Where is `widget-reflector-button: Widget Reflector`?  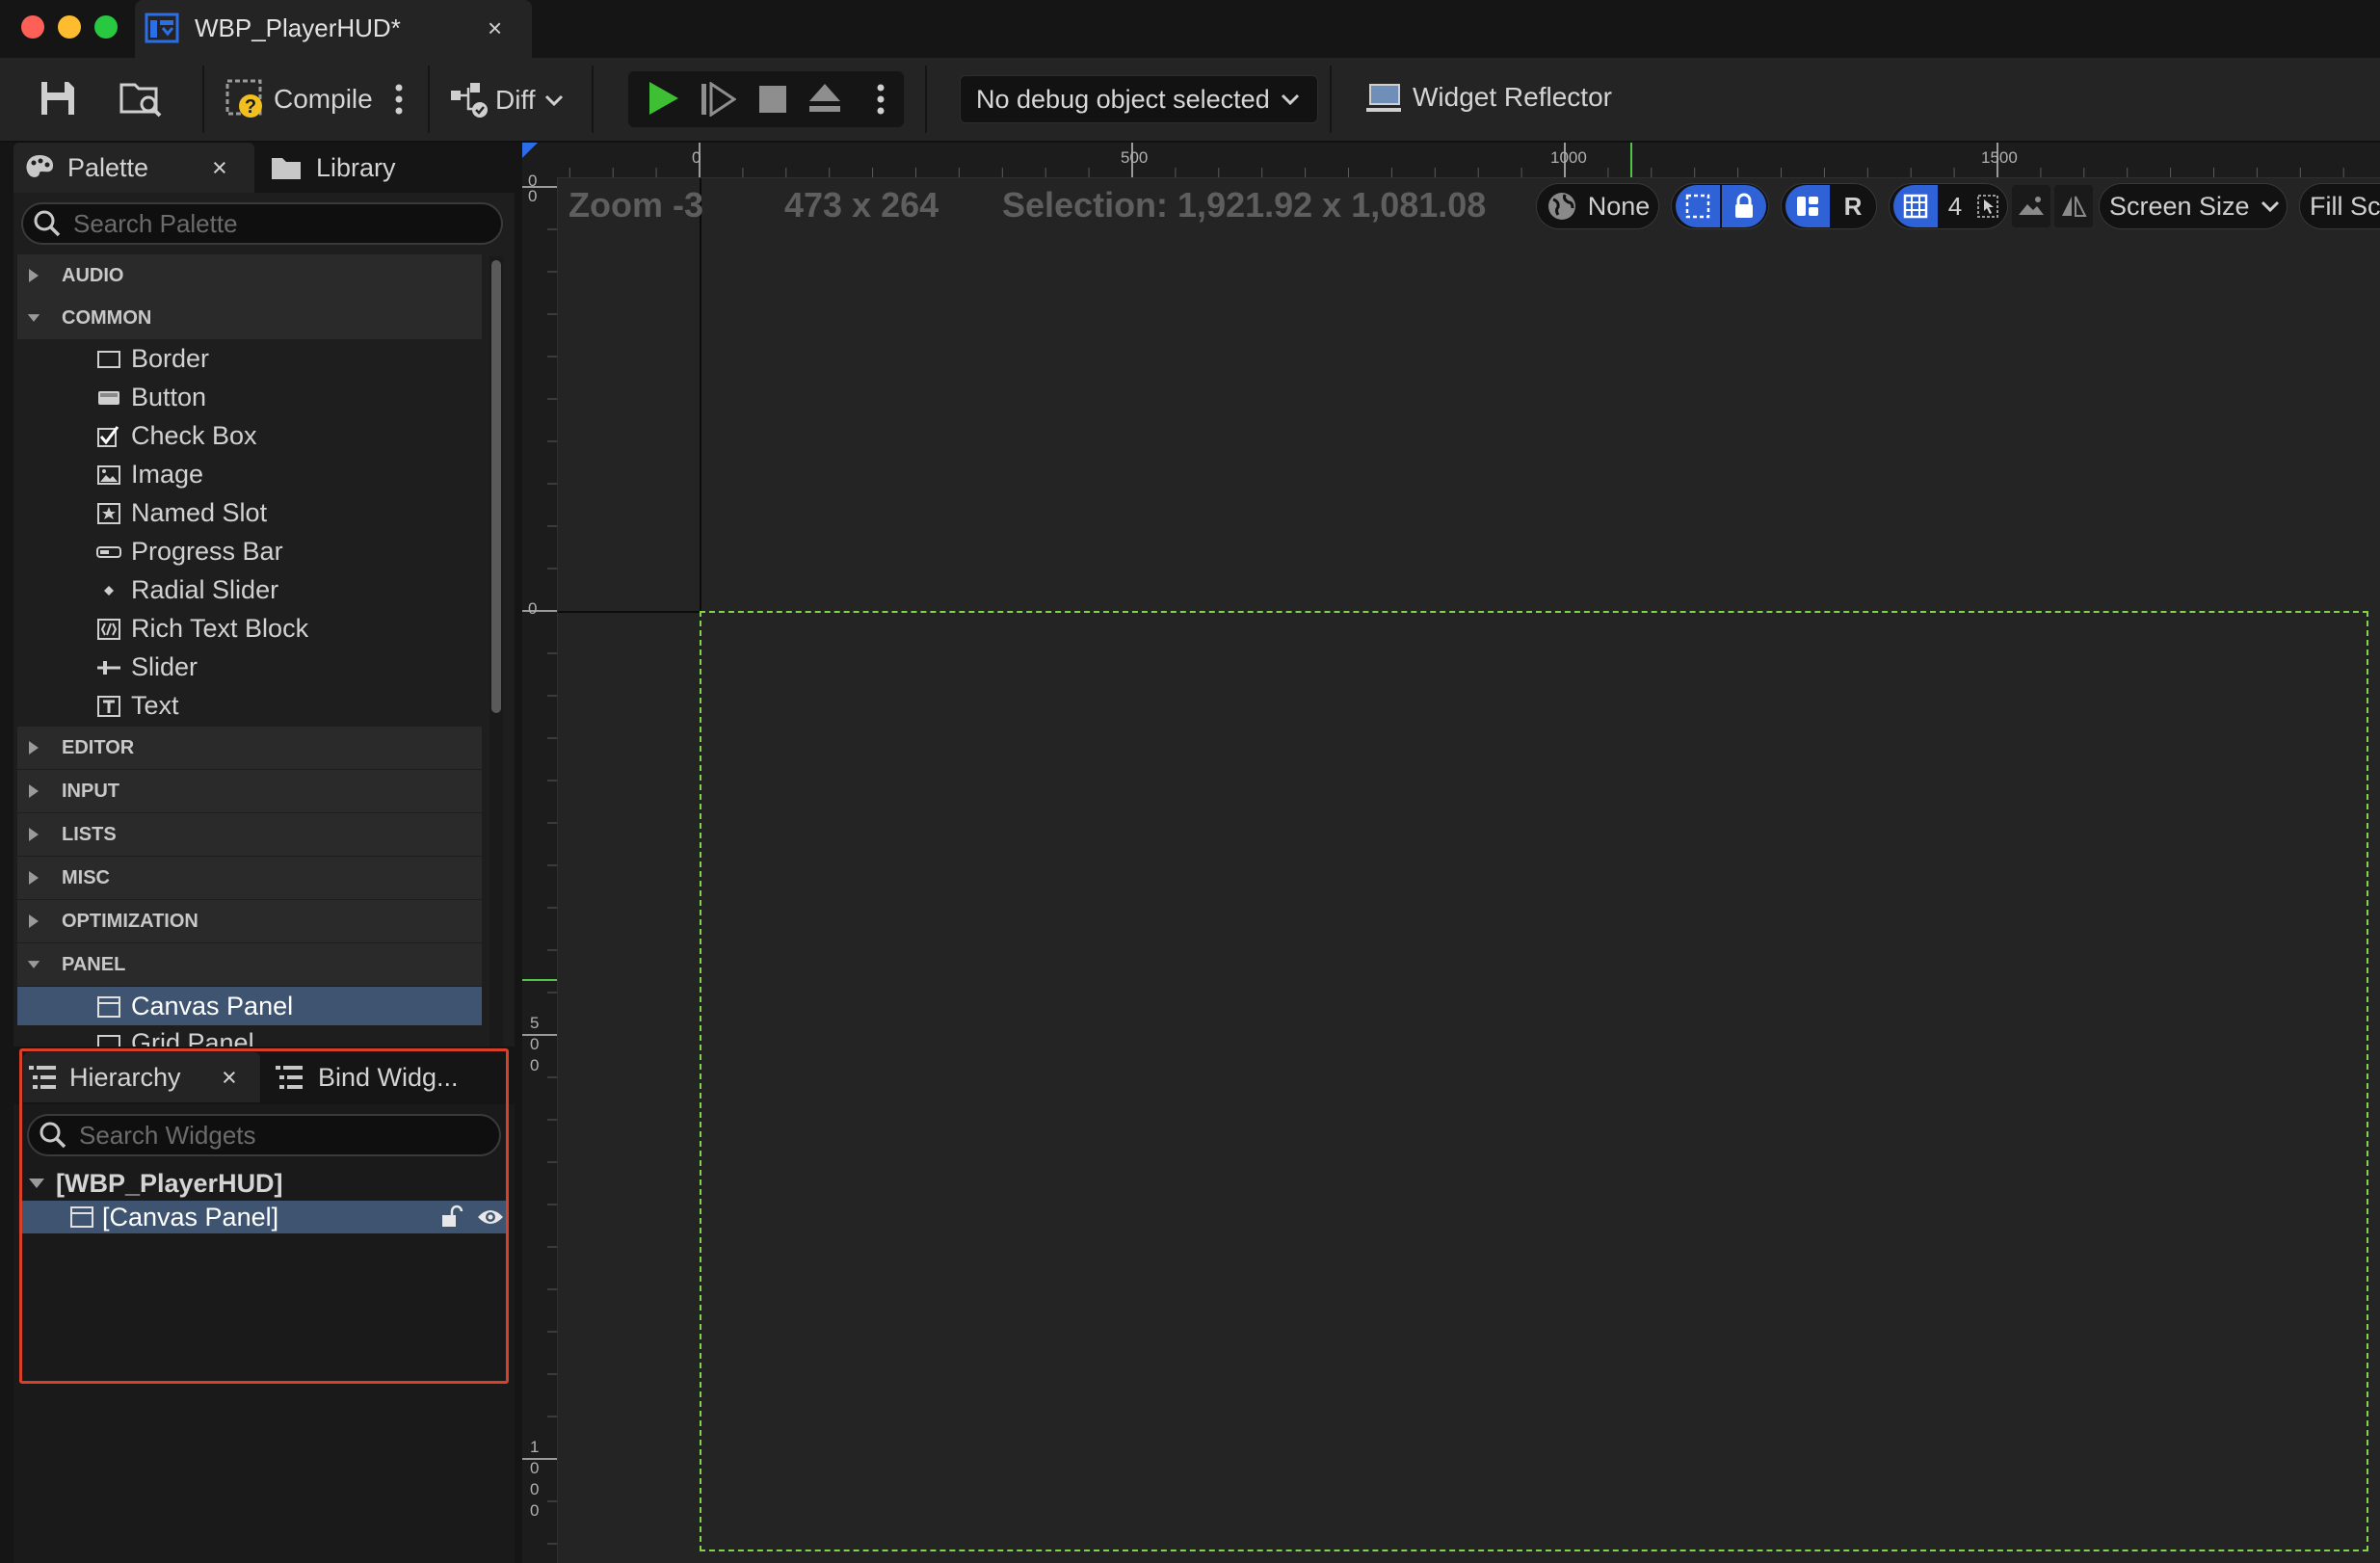 widget-reflector-button: Widget Reflector is located at coordinates (1488, 97).